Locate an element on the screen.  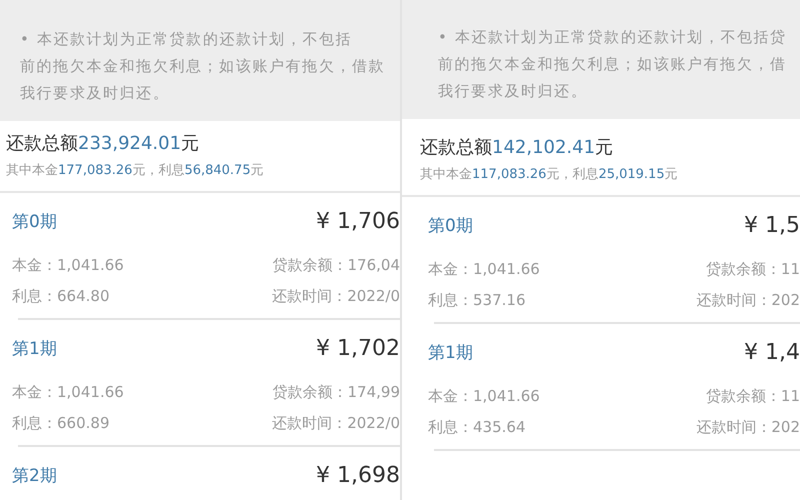
period-label: 第2期 is located at coordinates (34, 476).